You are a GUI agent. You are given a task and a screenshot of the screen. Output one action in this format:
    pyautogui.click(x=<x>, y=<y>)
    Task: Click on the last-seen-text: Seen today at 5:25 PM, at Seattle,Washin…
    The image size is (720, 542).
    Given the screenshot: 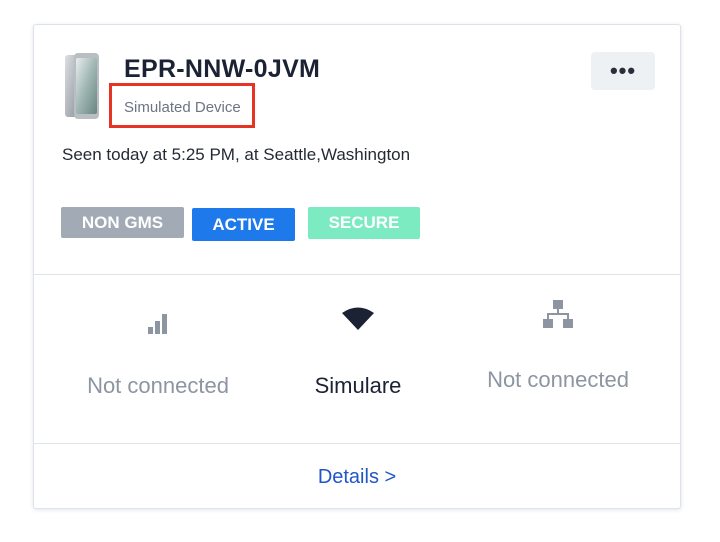 What is the action you would take?
    pyautogui.click(x=236, y=154)
    